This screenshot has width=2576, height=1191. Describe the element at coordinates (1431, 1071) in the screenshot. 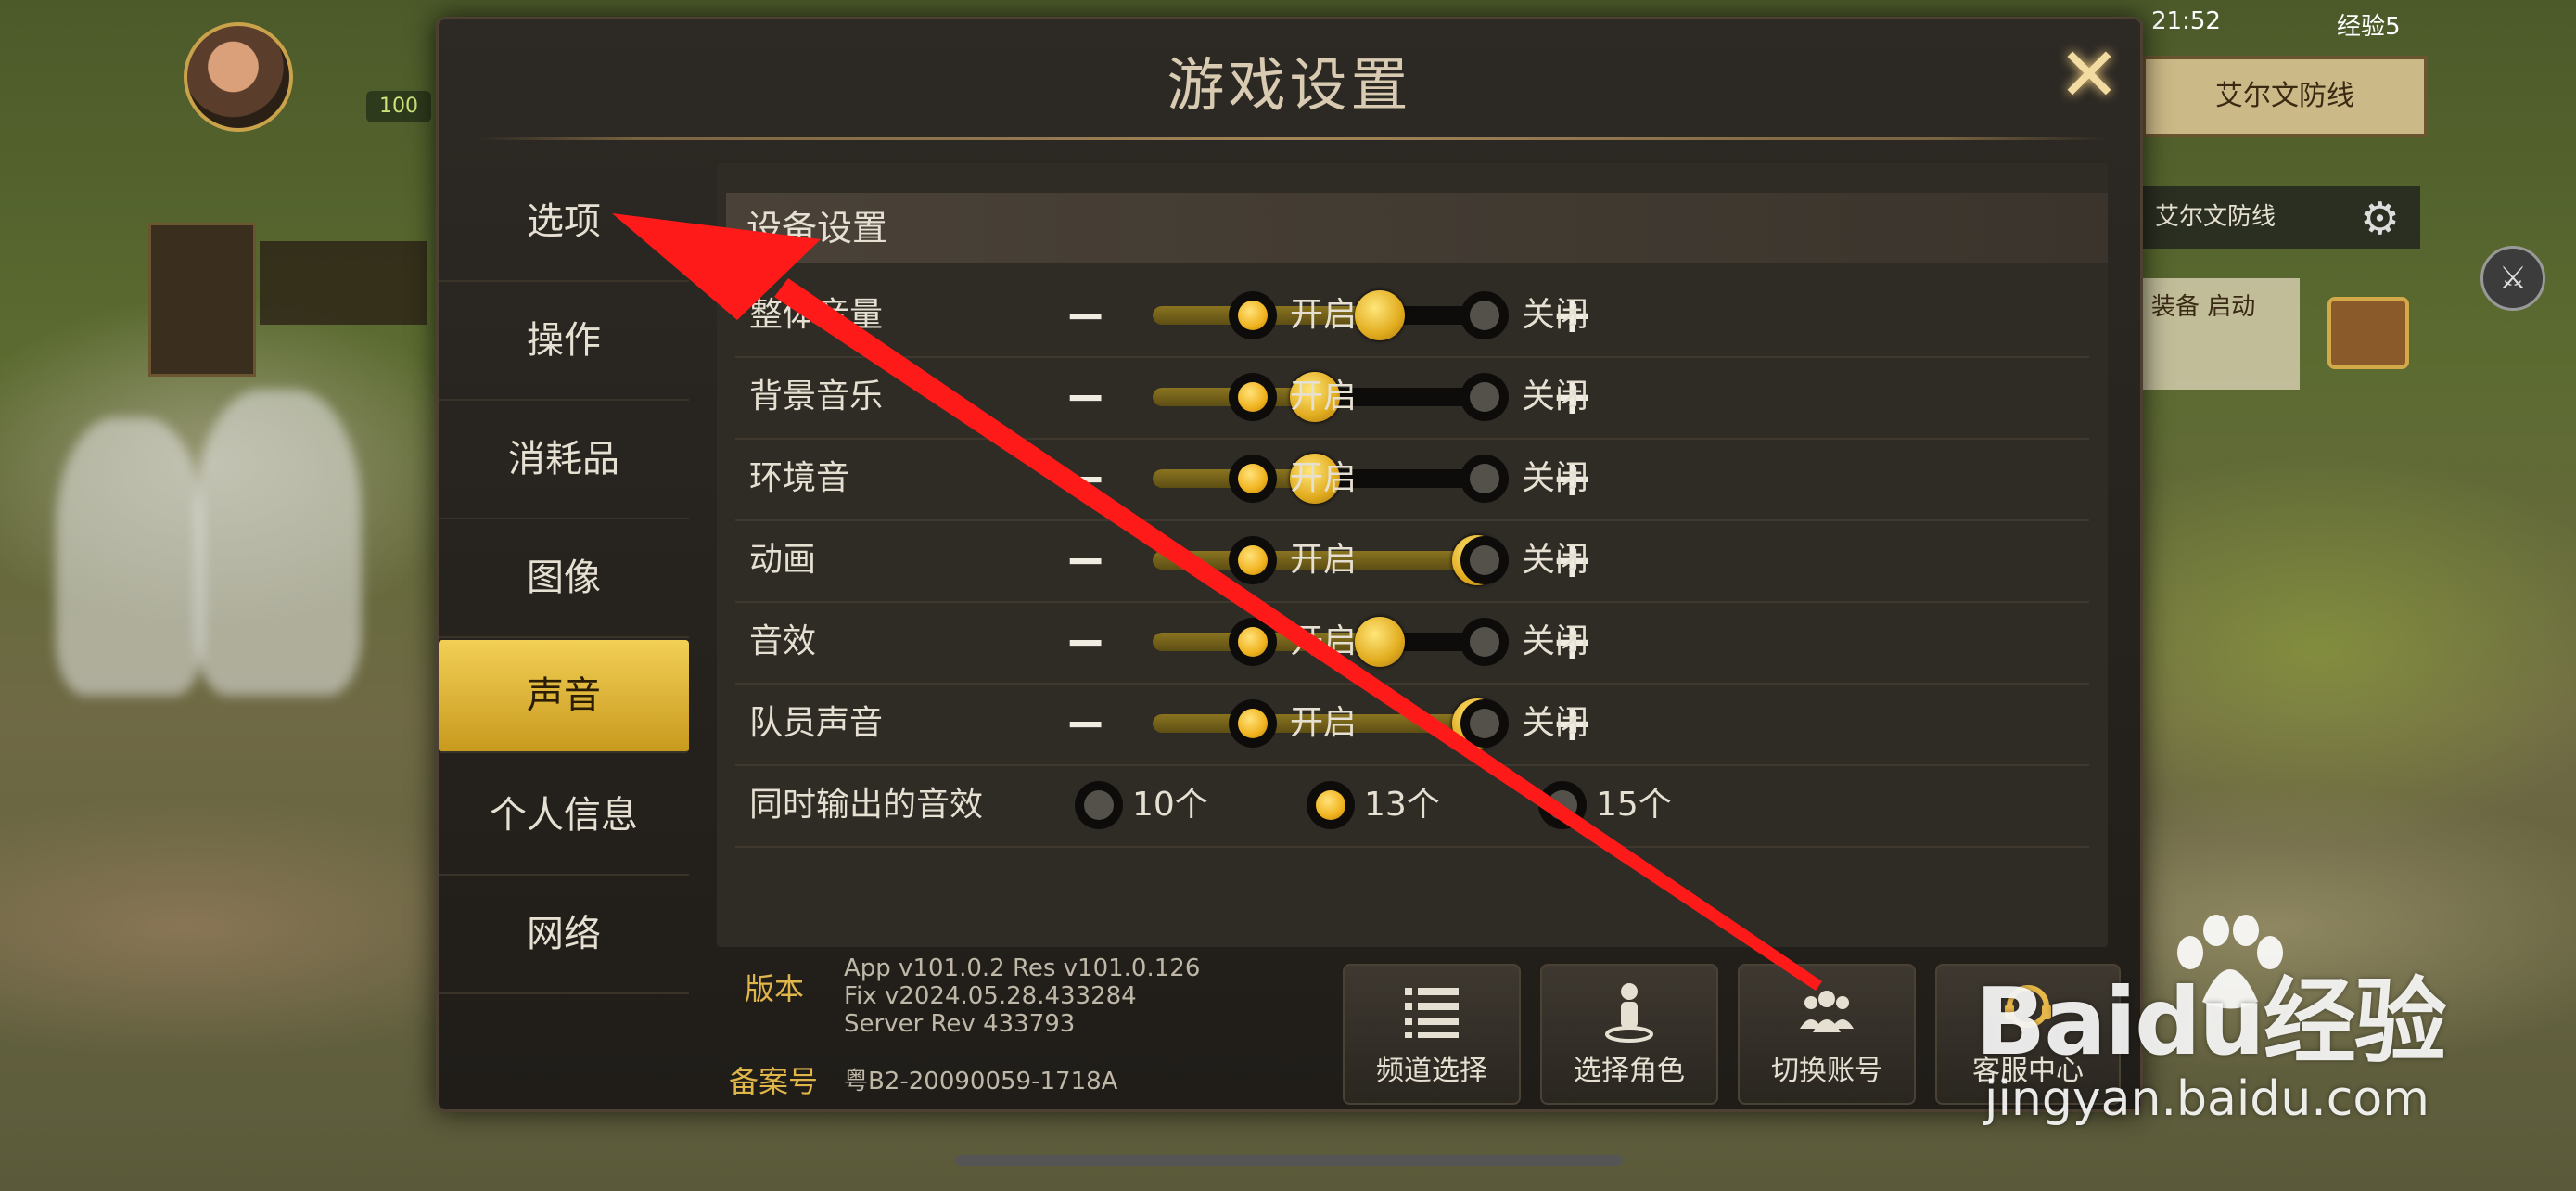

I see `channel-select-label: 频道选择` at that location.